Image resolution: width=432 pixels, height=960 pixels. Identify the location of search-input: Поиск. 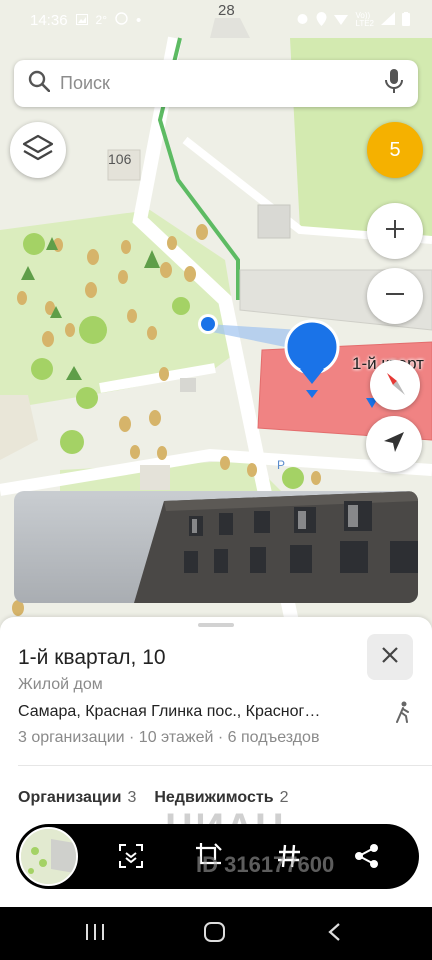
(222, 83).